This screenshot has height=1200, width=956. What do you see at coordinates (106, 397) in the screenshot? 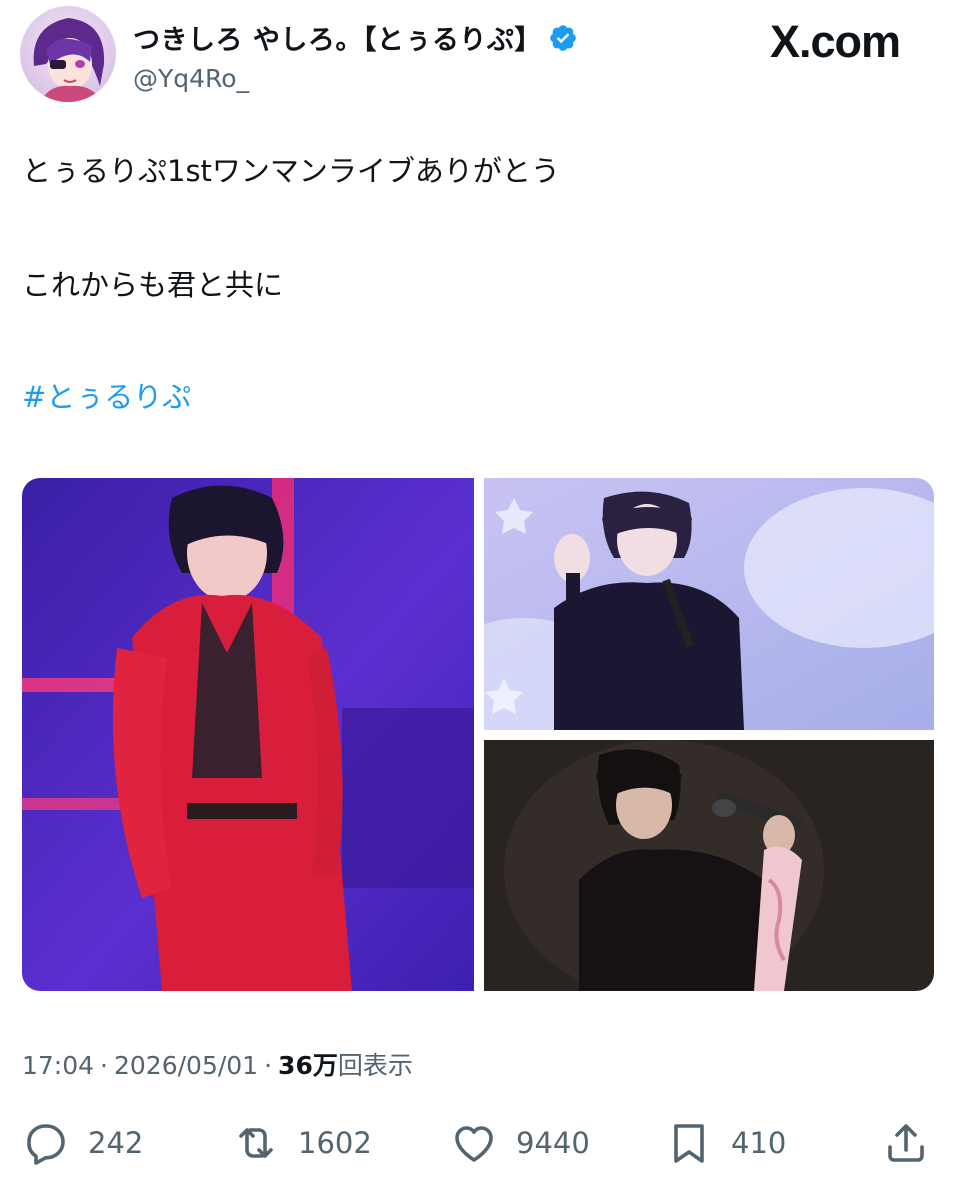
I see `hashtag-link: #とぅるりぷ` at bounding box center [106, 397].